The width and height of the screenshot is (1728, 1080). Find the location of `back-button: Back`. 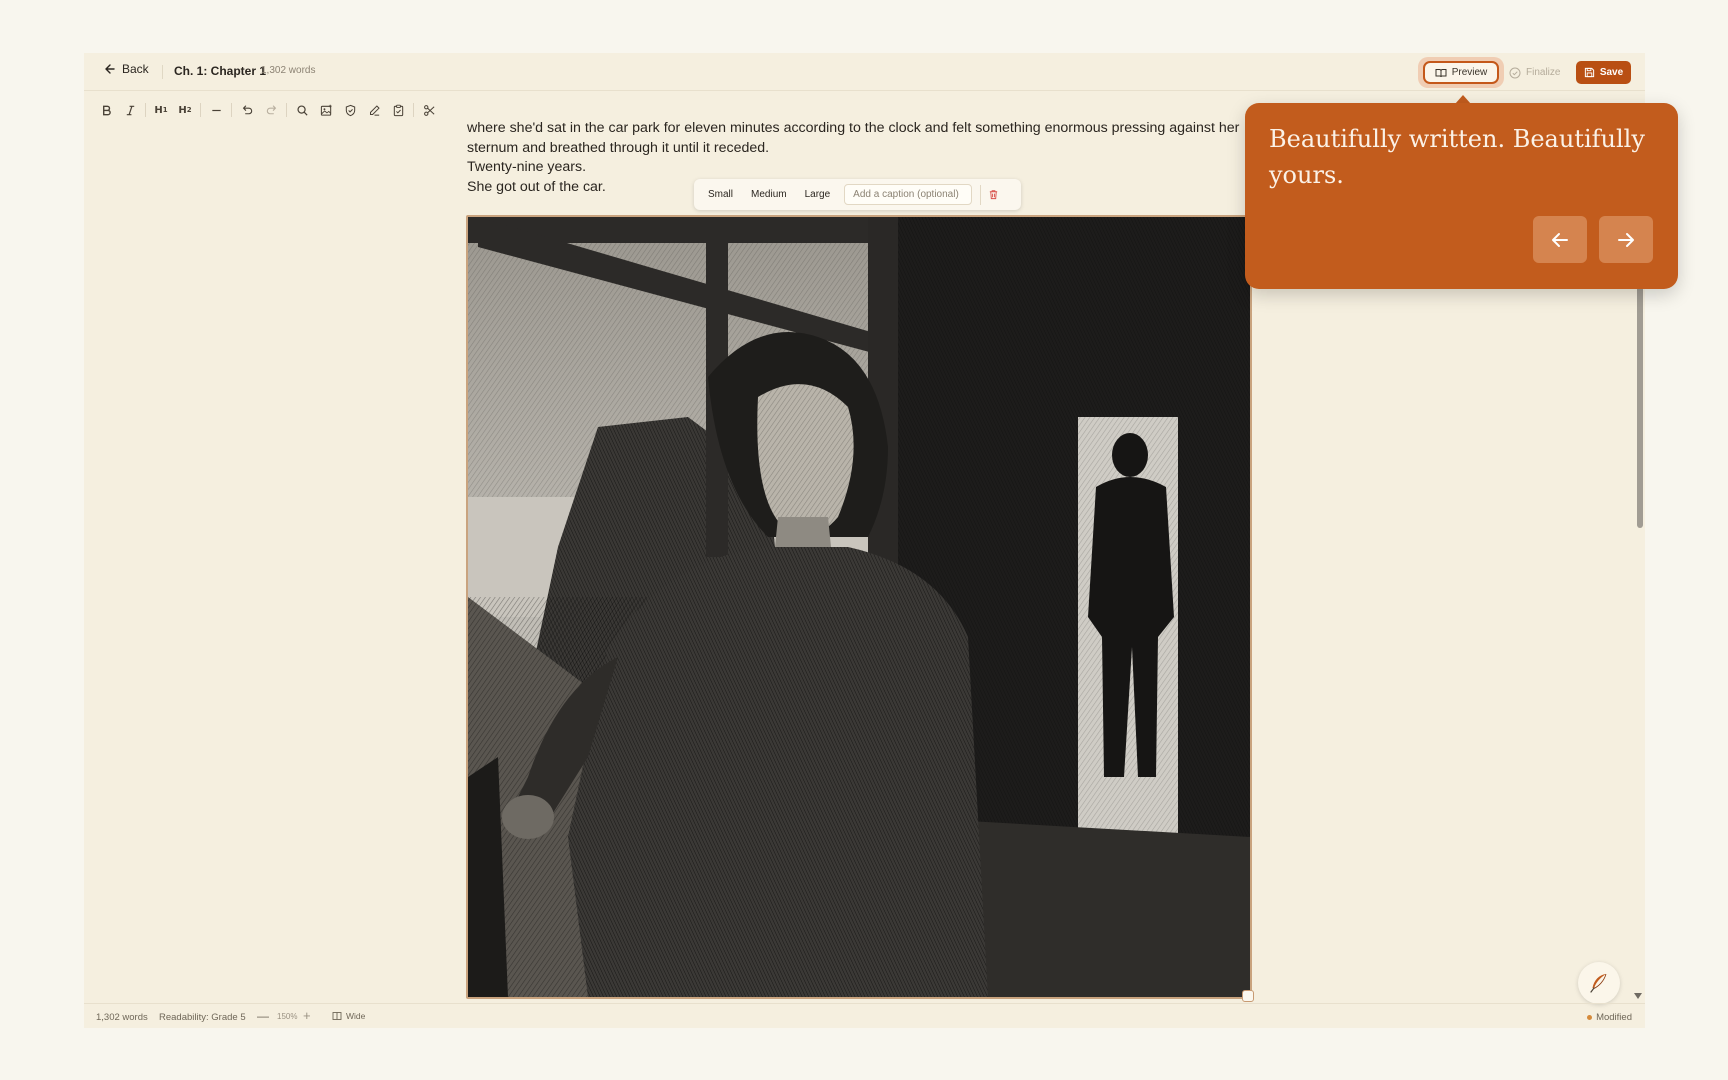

back-button: Back is located at coordinates (126, 69).